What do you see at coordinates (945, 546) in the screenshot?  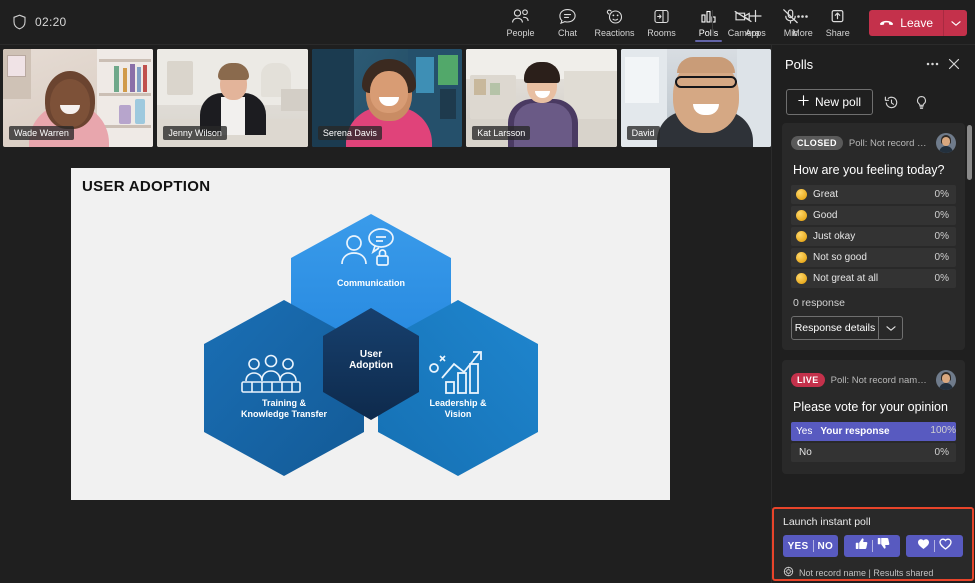 I see `heart-outline-icon` at bounding box center [945, 546].